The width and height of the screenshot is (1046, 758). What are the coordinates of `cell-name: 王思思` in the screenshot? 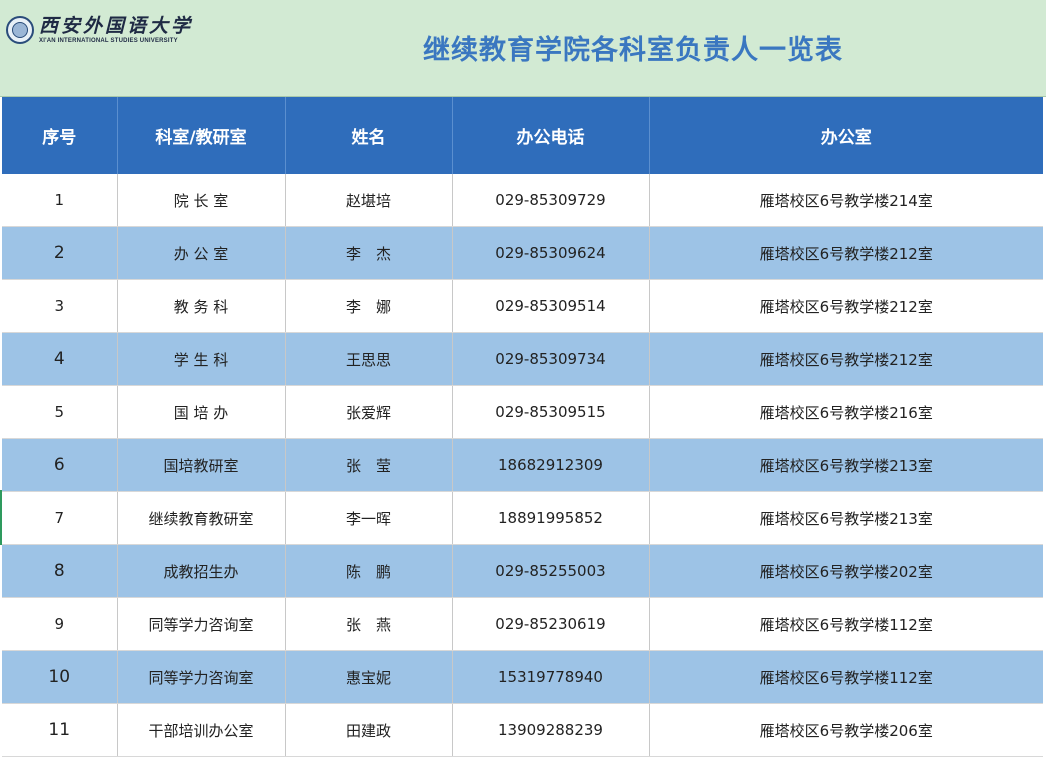 It's located at (369, 359).